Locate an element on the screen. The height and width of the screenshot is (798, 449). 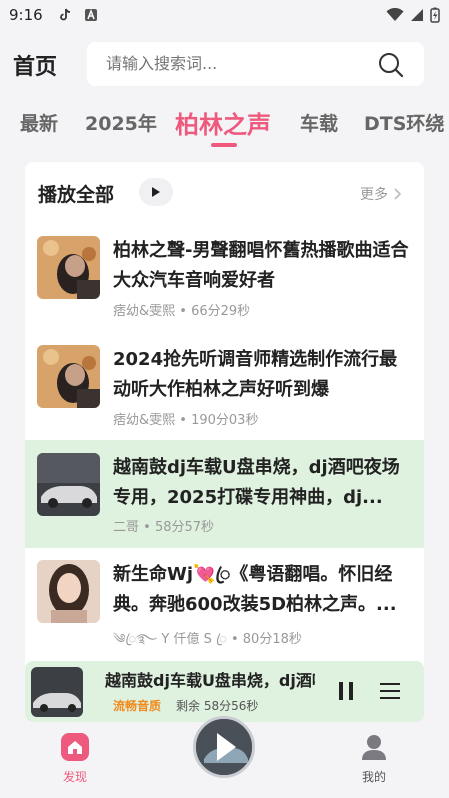
nav-discover: 发现 is located at coordinates (75, 759).